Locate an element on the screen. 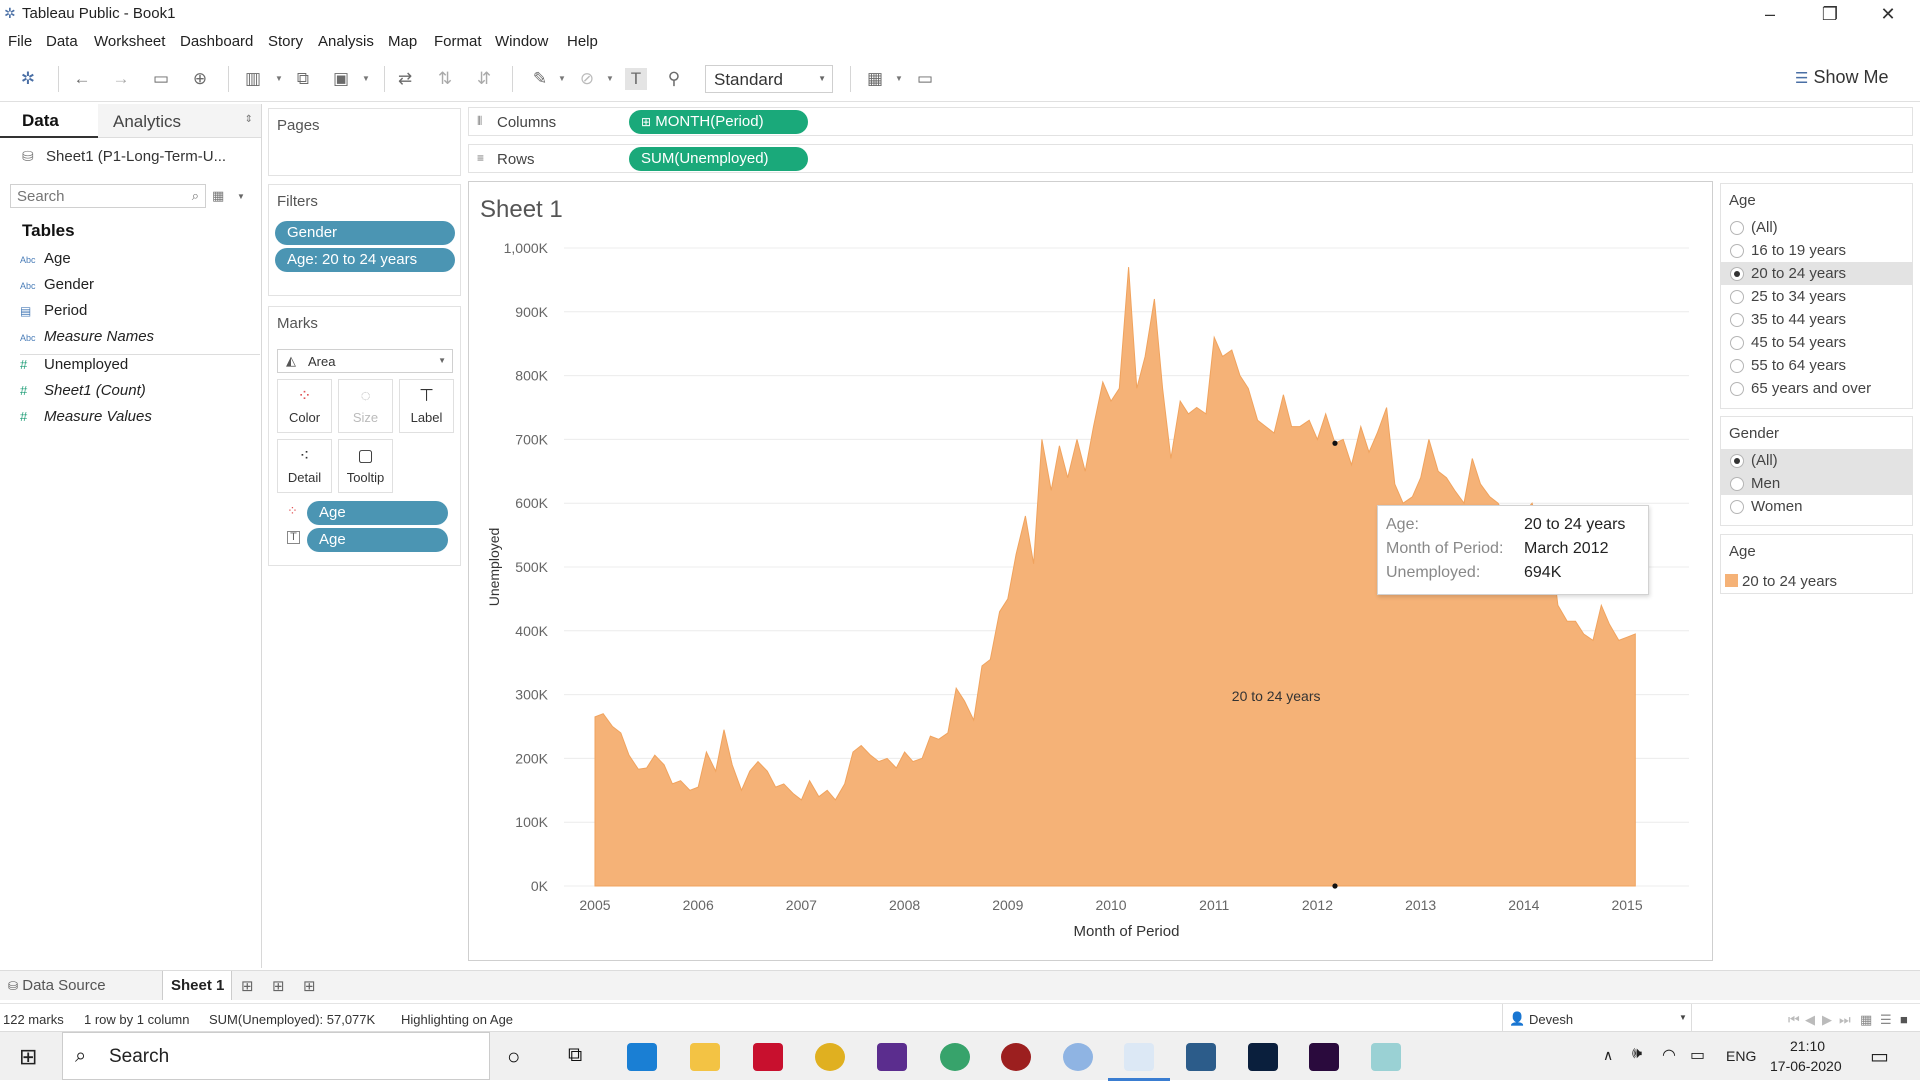  chart-dropdown-icon: ▼ is located at coordinates (899, 78).